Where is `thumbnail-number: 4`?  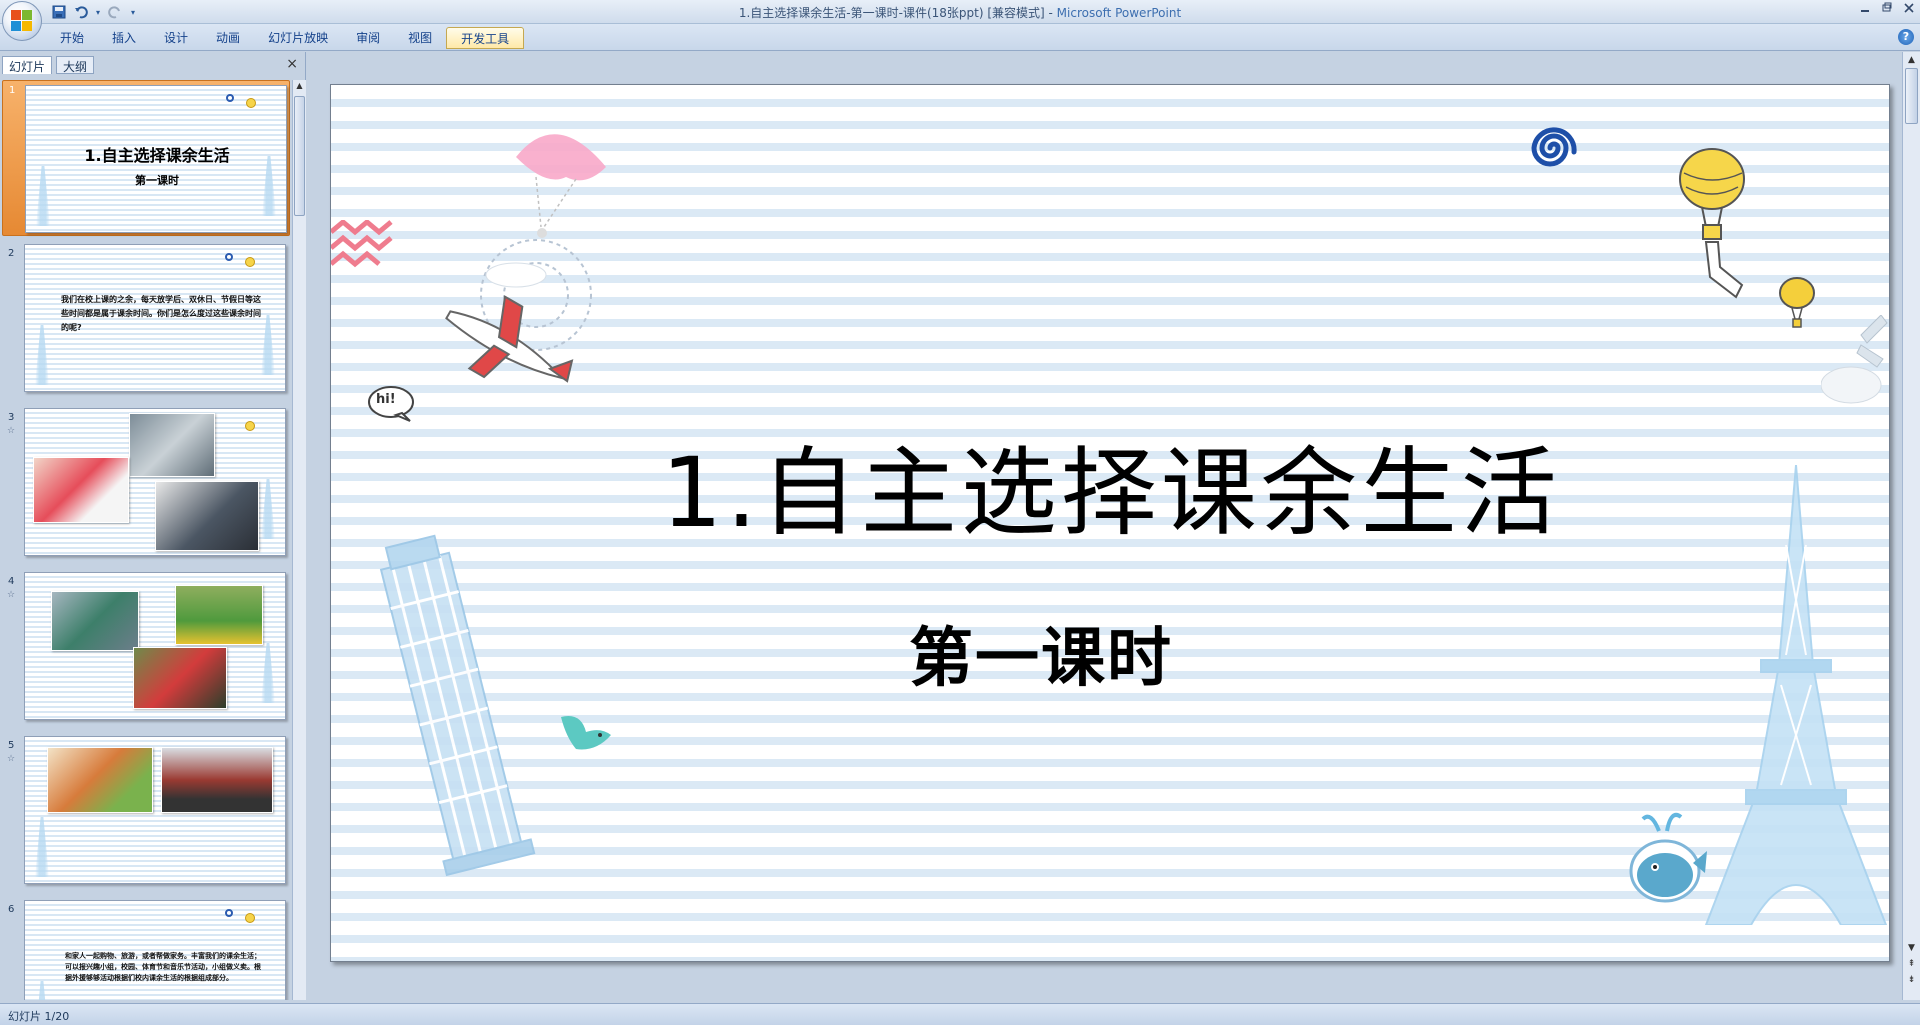 thumbnail-number: 4 is located at coordinates (11, 581).